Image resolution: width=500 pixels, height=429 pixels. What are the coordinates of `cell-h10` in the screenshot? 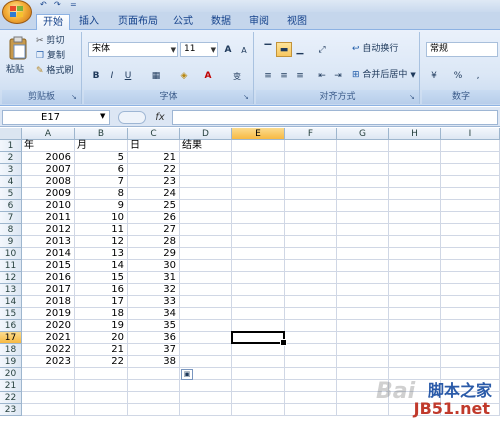 It's located at (415, 254).